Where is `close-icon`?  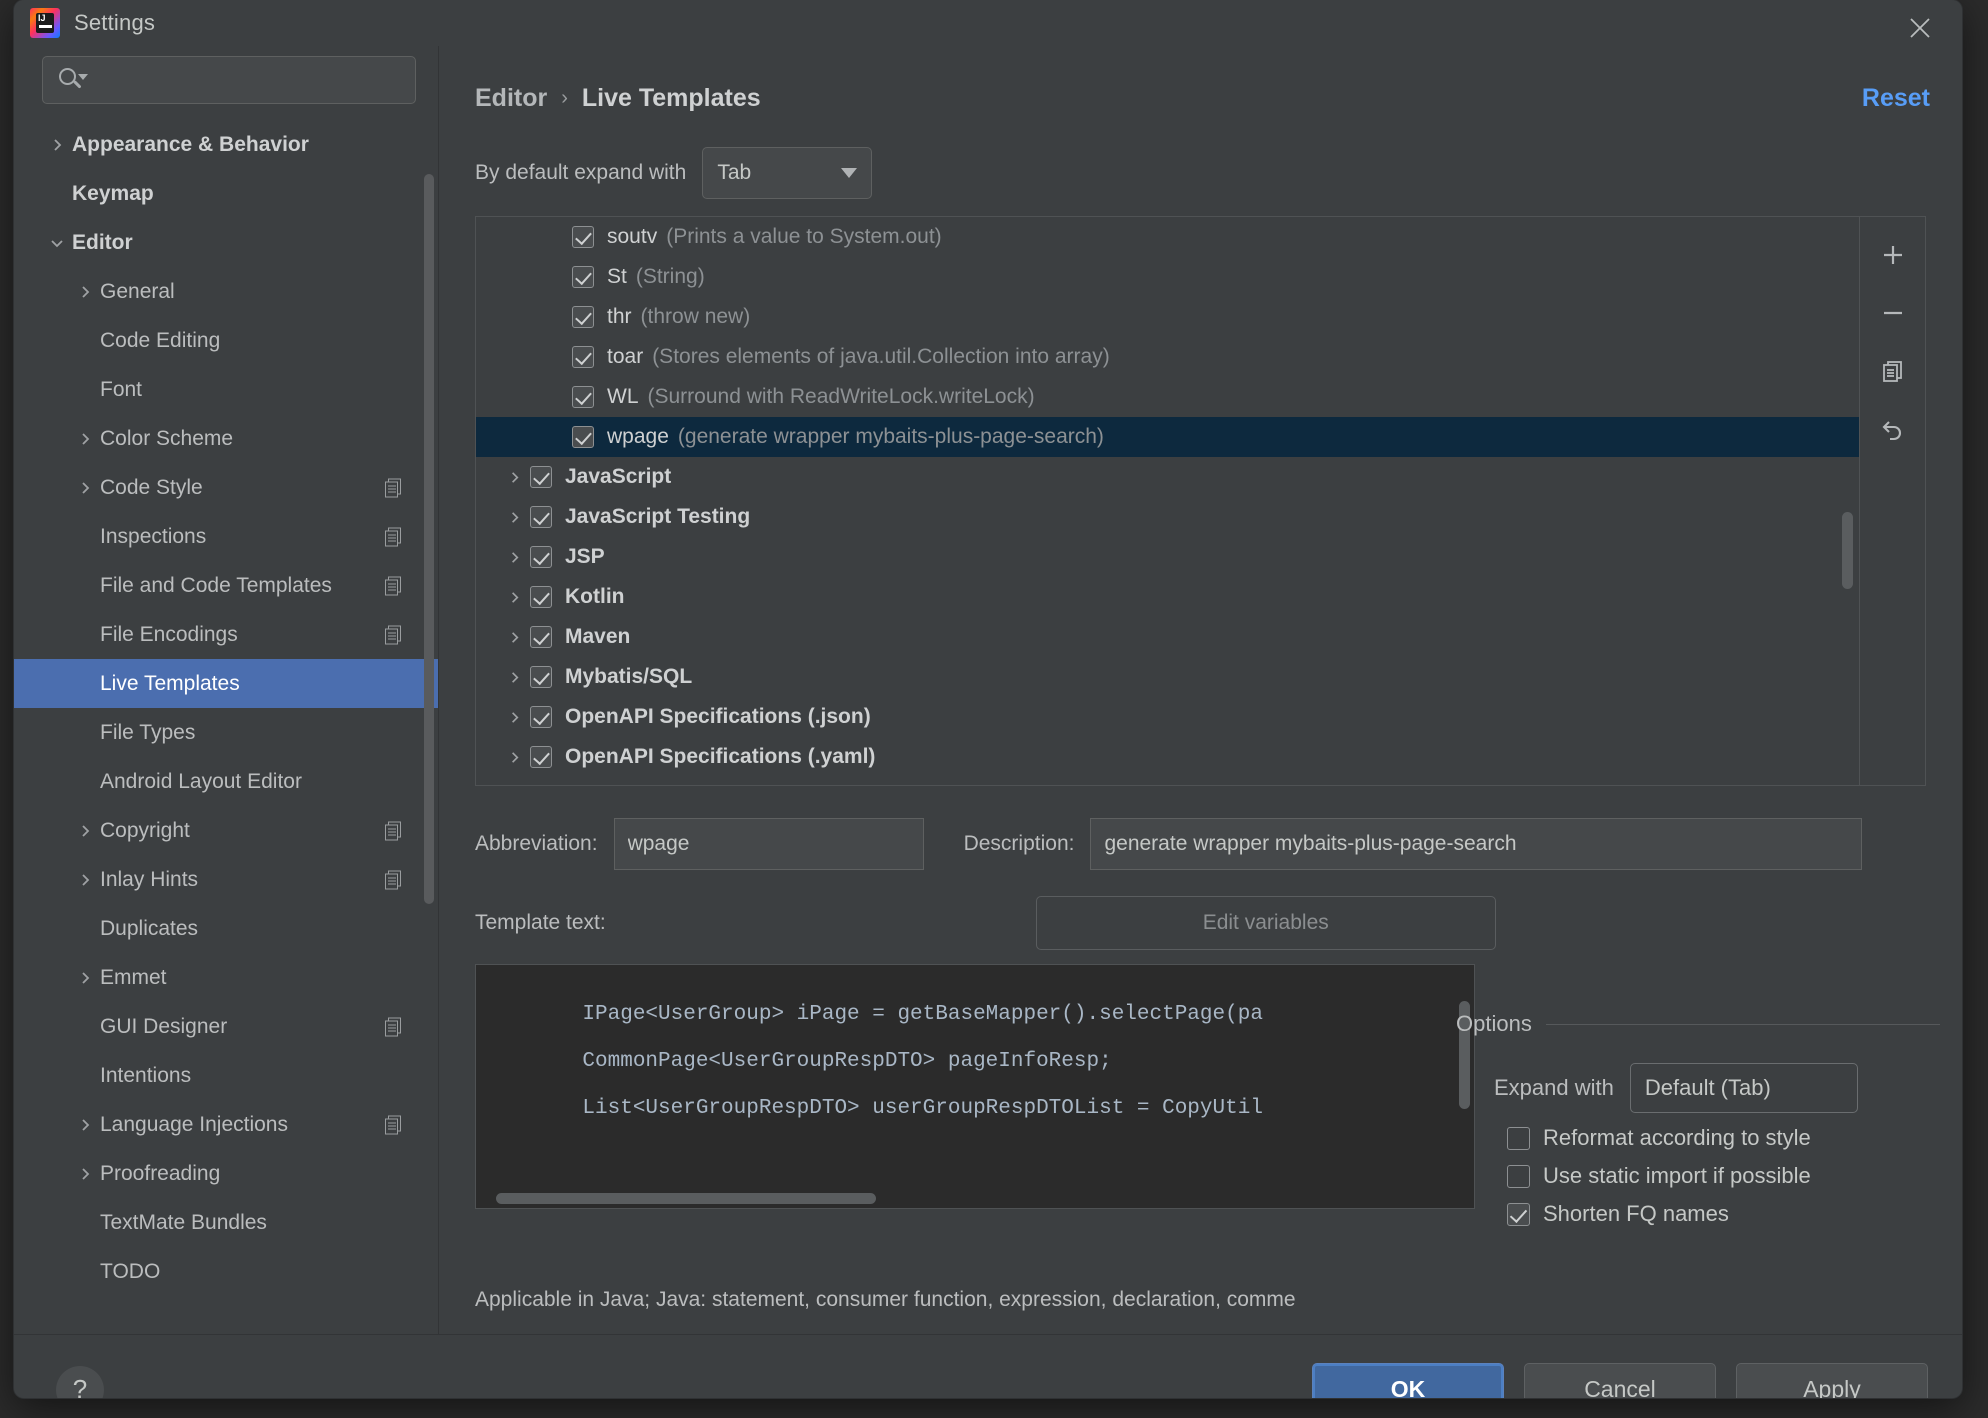
close-icon is located at coordinates (1920, 28).